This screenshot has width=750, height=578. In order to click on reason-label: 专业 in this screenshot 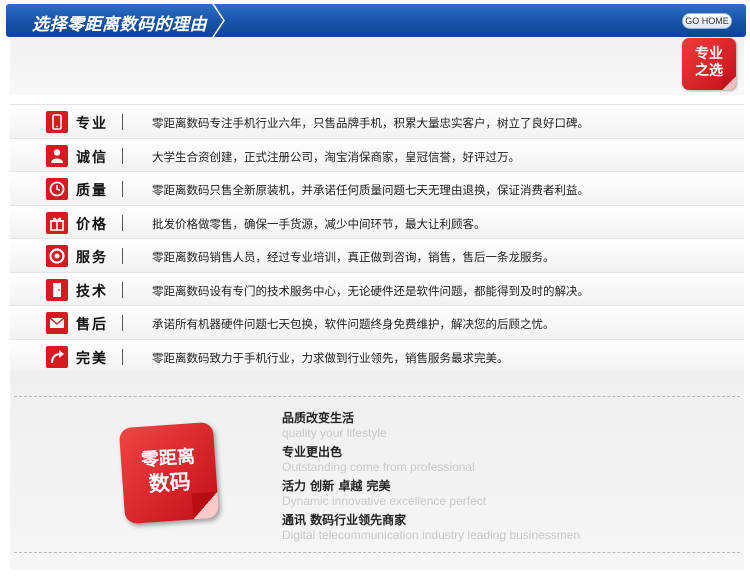, I will do `click(92, 124)`.